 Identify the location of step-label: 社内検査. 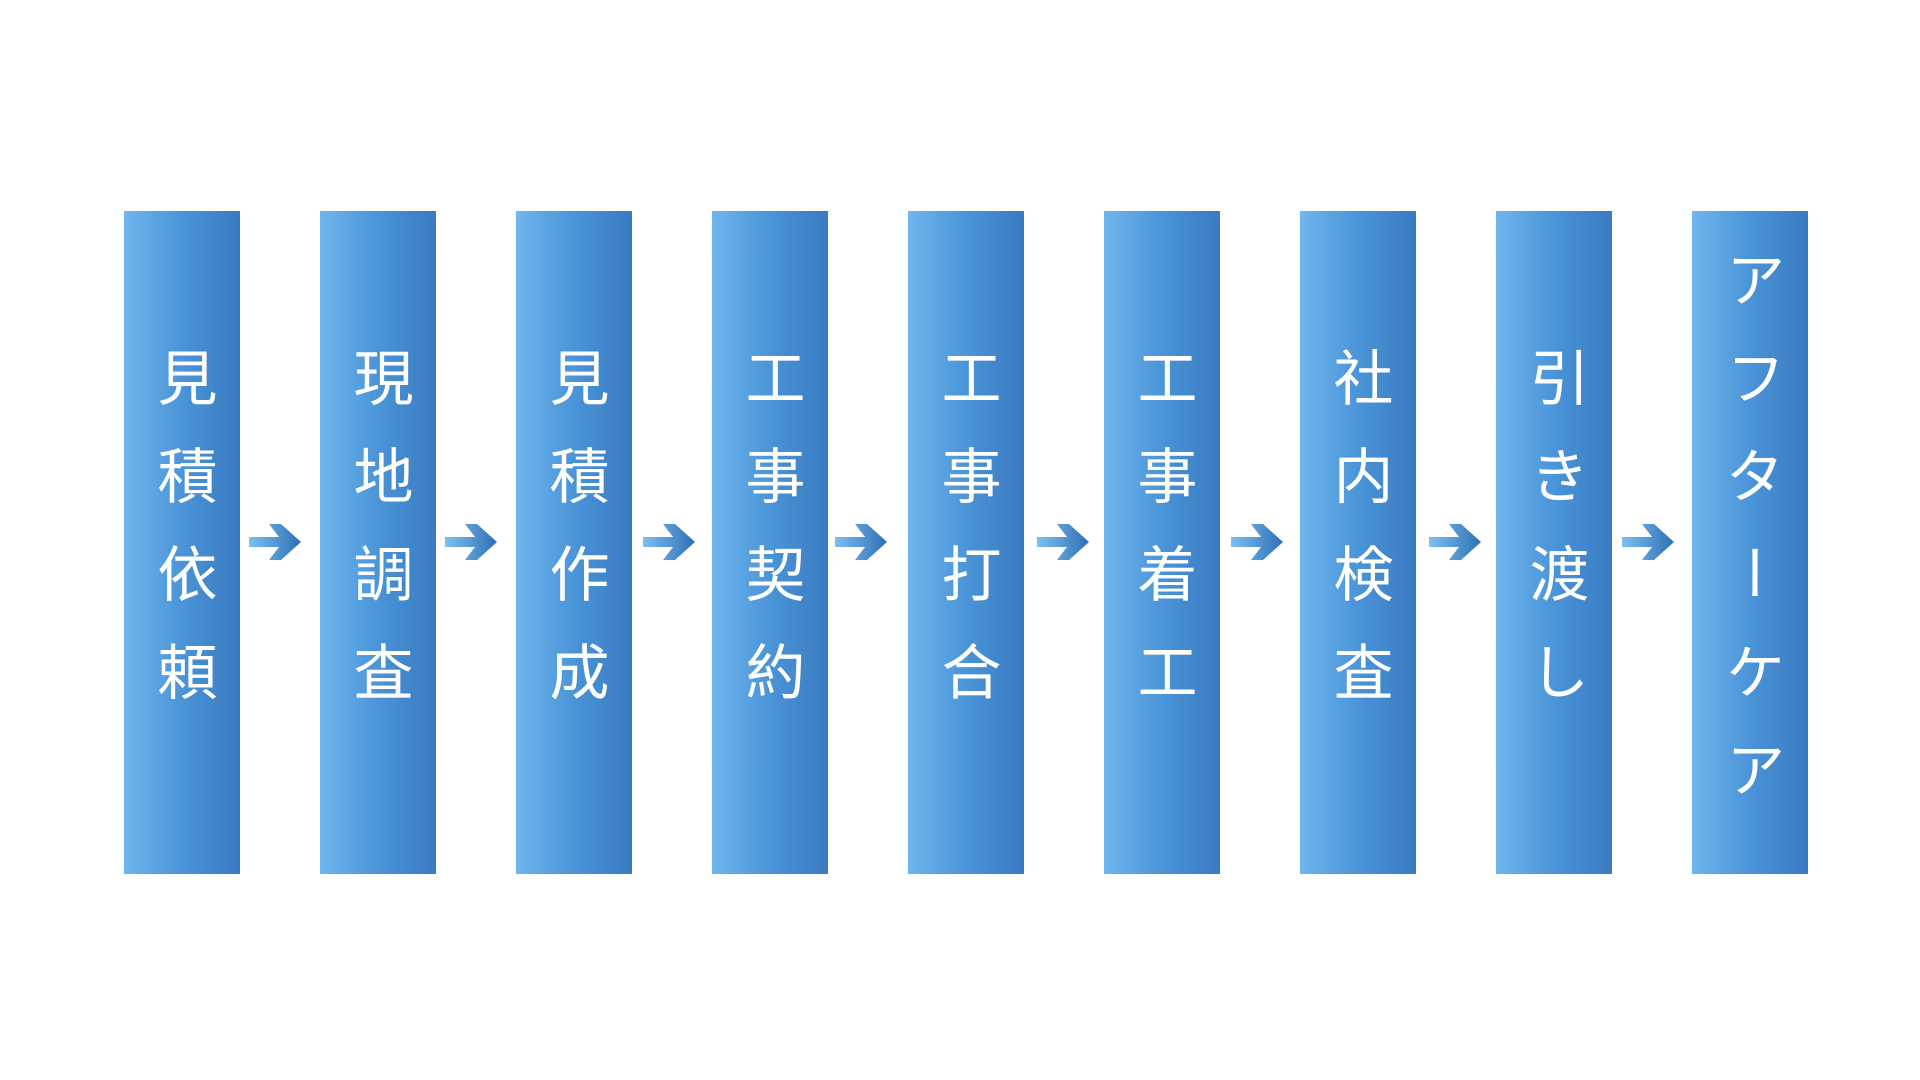
(1358, 542).